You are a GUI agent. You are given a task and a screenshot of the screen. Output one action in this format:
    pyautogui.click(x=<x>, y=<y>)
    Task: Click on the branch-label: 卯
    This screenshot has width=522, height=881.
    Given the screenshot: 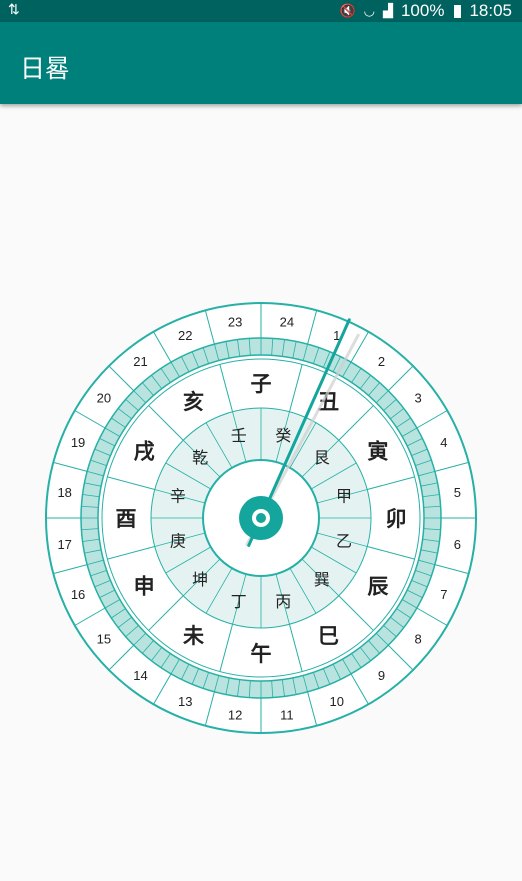 What is the action you would take?
    pyautogui.click(x=396, y=519)
    